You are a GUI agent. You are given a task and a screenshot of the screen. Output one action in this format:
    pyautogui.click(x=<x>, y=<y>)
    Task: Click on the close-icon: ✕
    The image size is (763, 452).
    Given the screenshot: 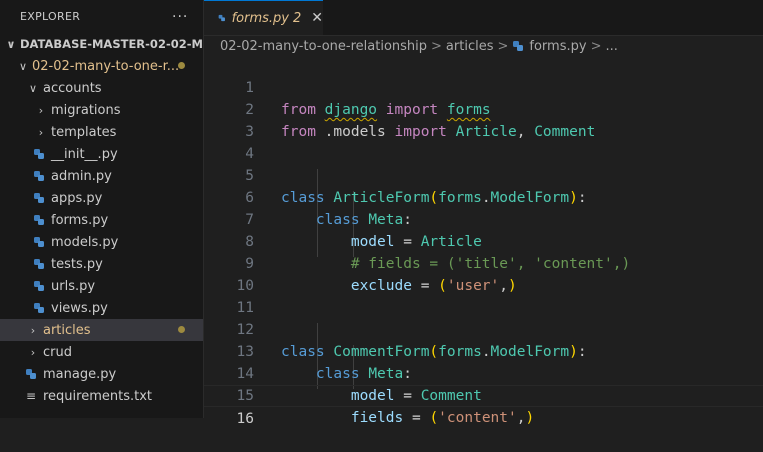 What is the action you would take?
    pyautogui.click(x=317, y=18)
    